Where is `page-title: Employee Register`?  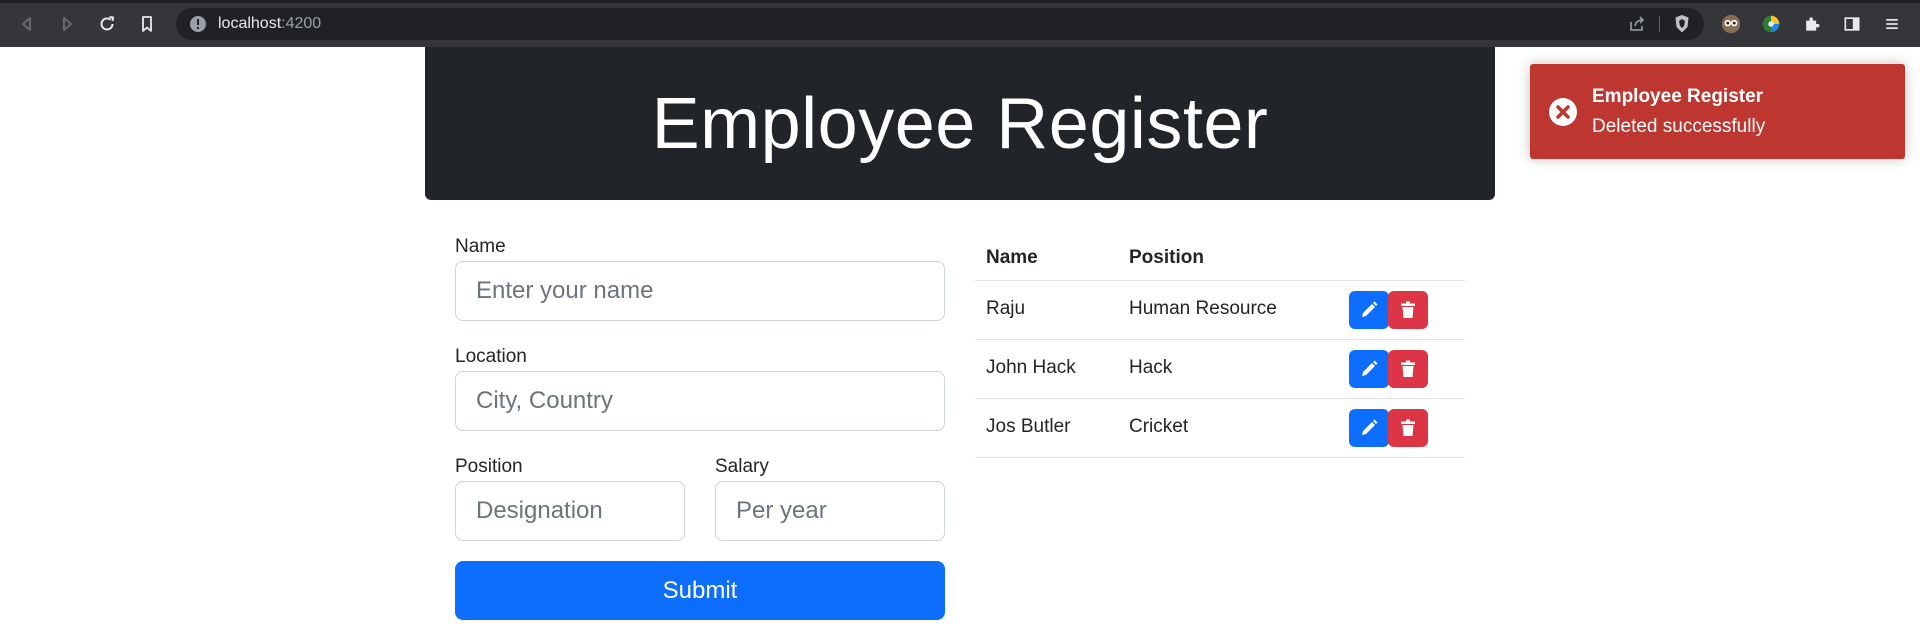
page-title: Employee Register is located at coordinates (960, 123).